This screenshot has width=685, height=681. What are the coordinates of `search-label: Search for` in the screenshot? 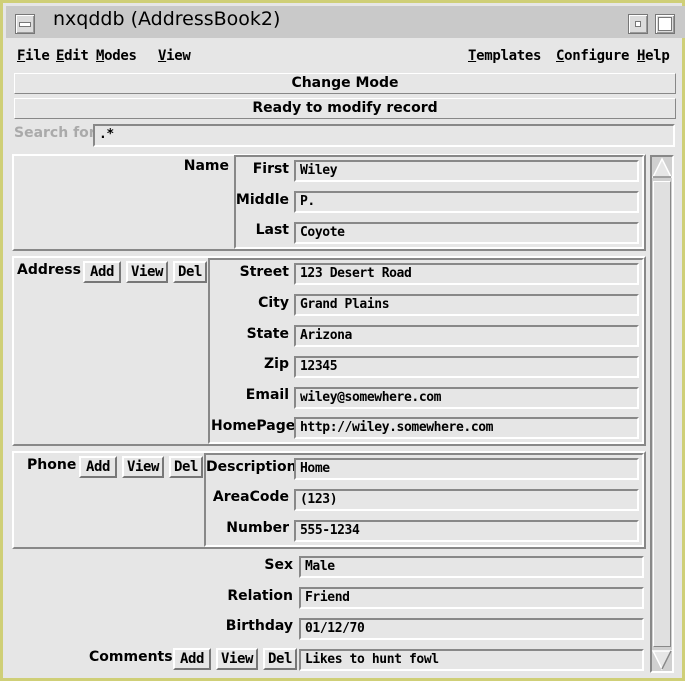 It's located at (55, 133).